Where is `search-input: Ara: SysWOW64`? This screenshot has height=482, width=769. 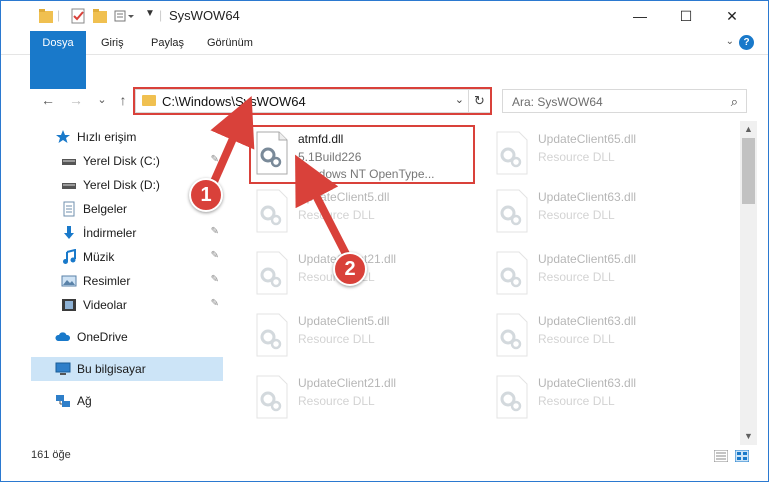
search-input: Ara: SysWOW64 is located at coordinates (557, 102).